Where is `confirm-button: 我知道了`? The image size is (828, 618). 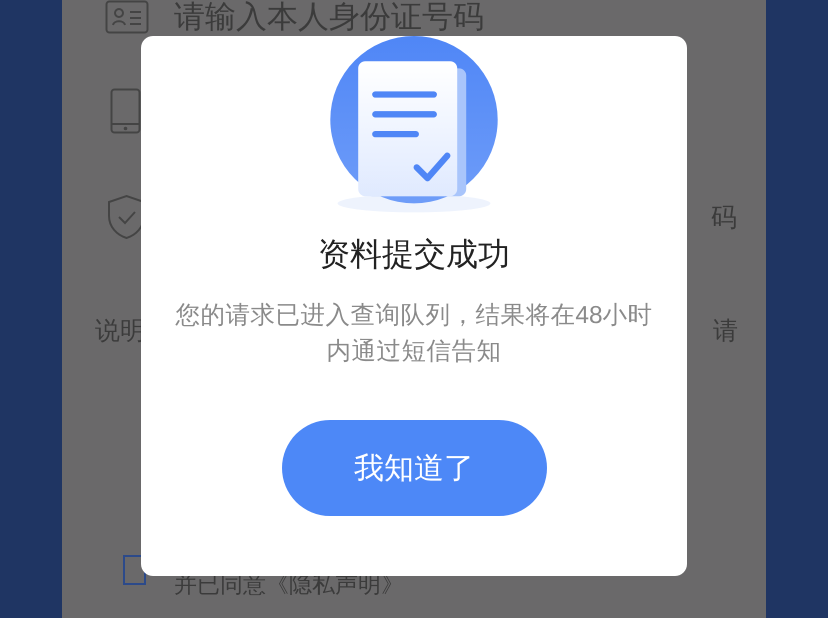 confirm-button: 我知道了 is located at coordinates (414, 468).